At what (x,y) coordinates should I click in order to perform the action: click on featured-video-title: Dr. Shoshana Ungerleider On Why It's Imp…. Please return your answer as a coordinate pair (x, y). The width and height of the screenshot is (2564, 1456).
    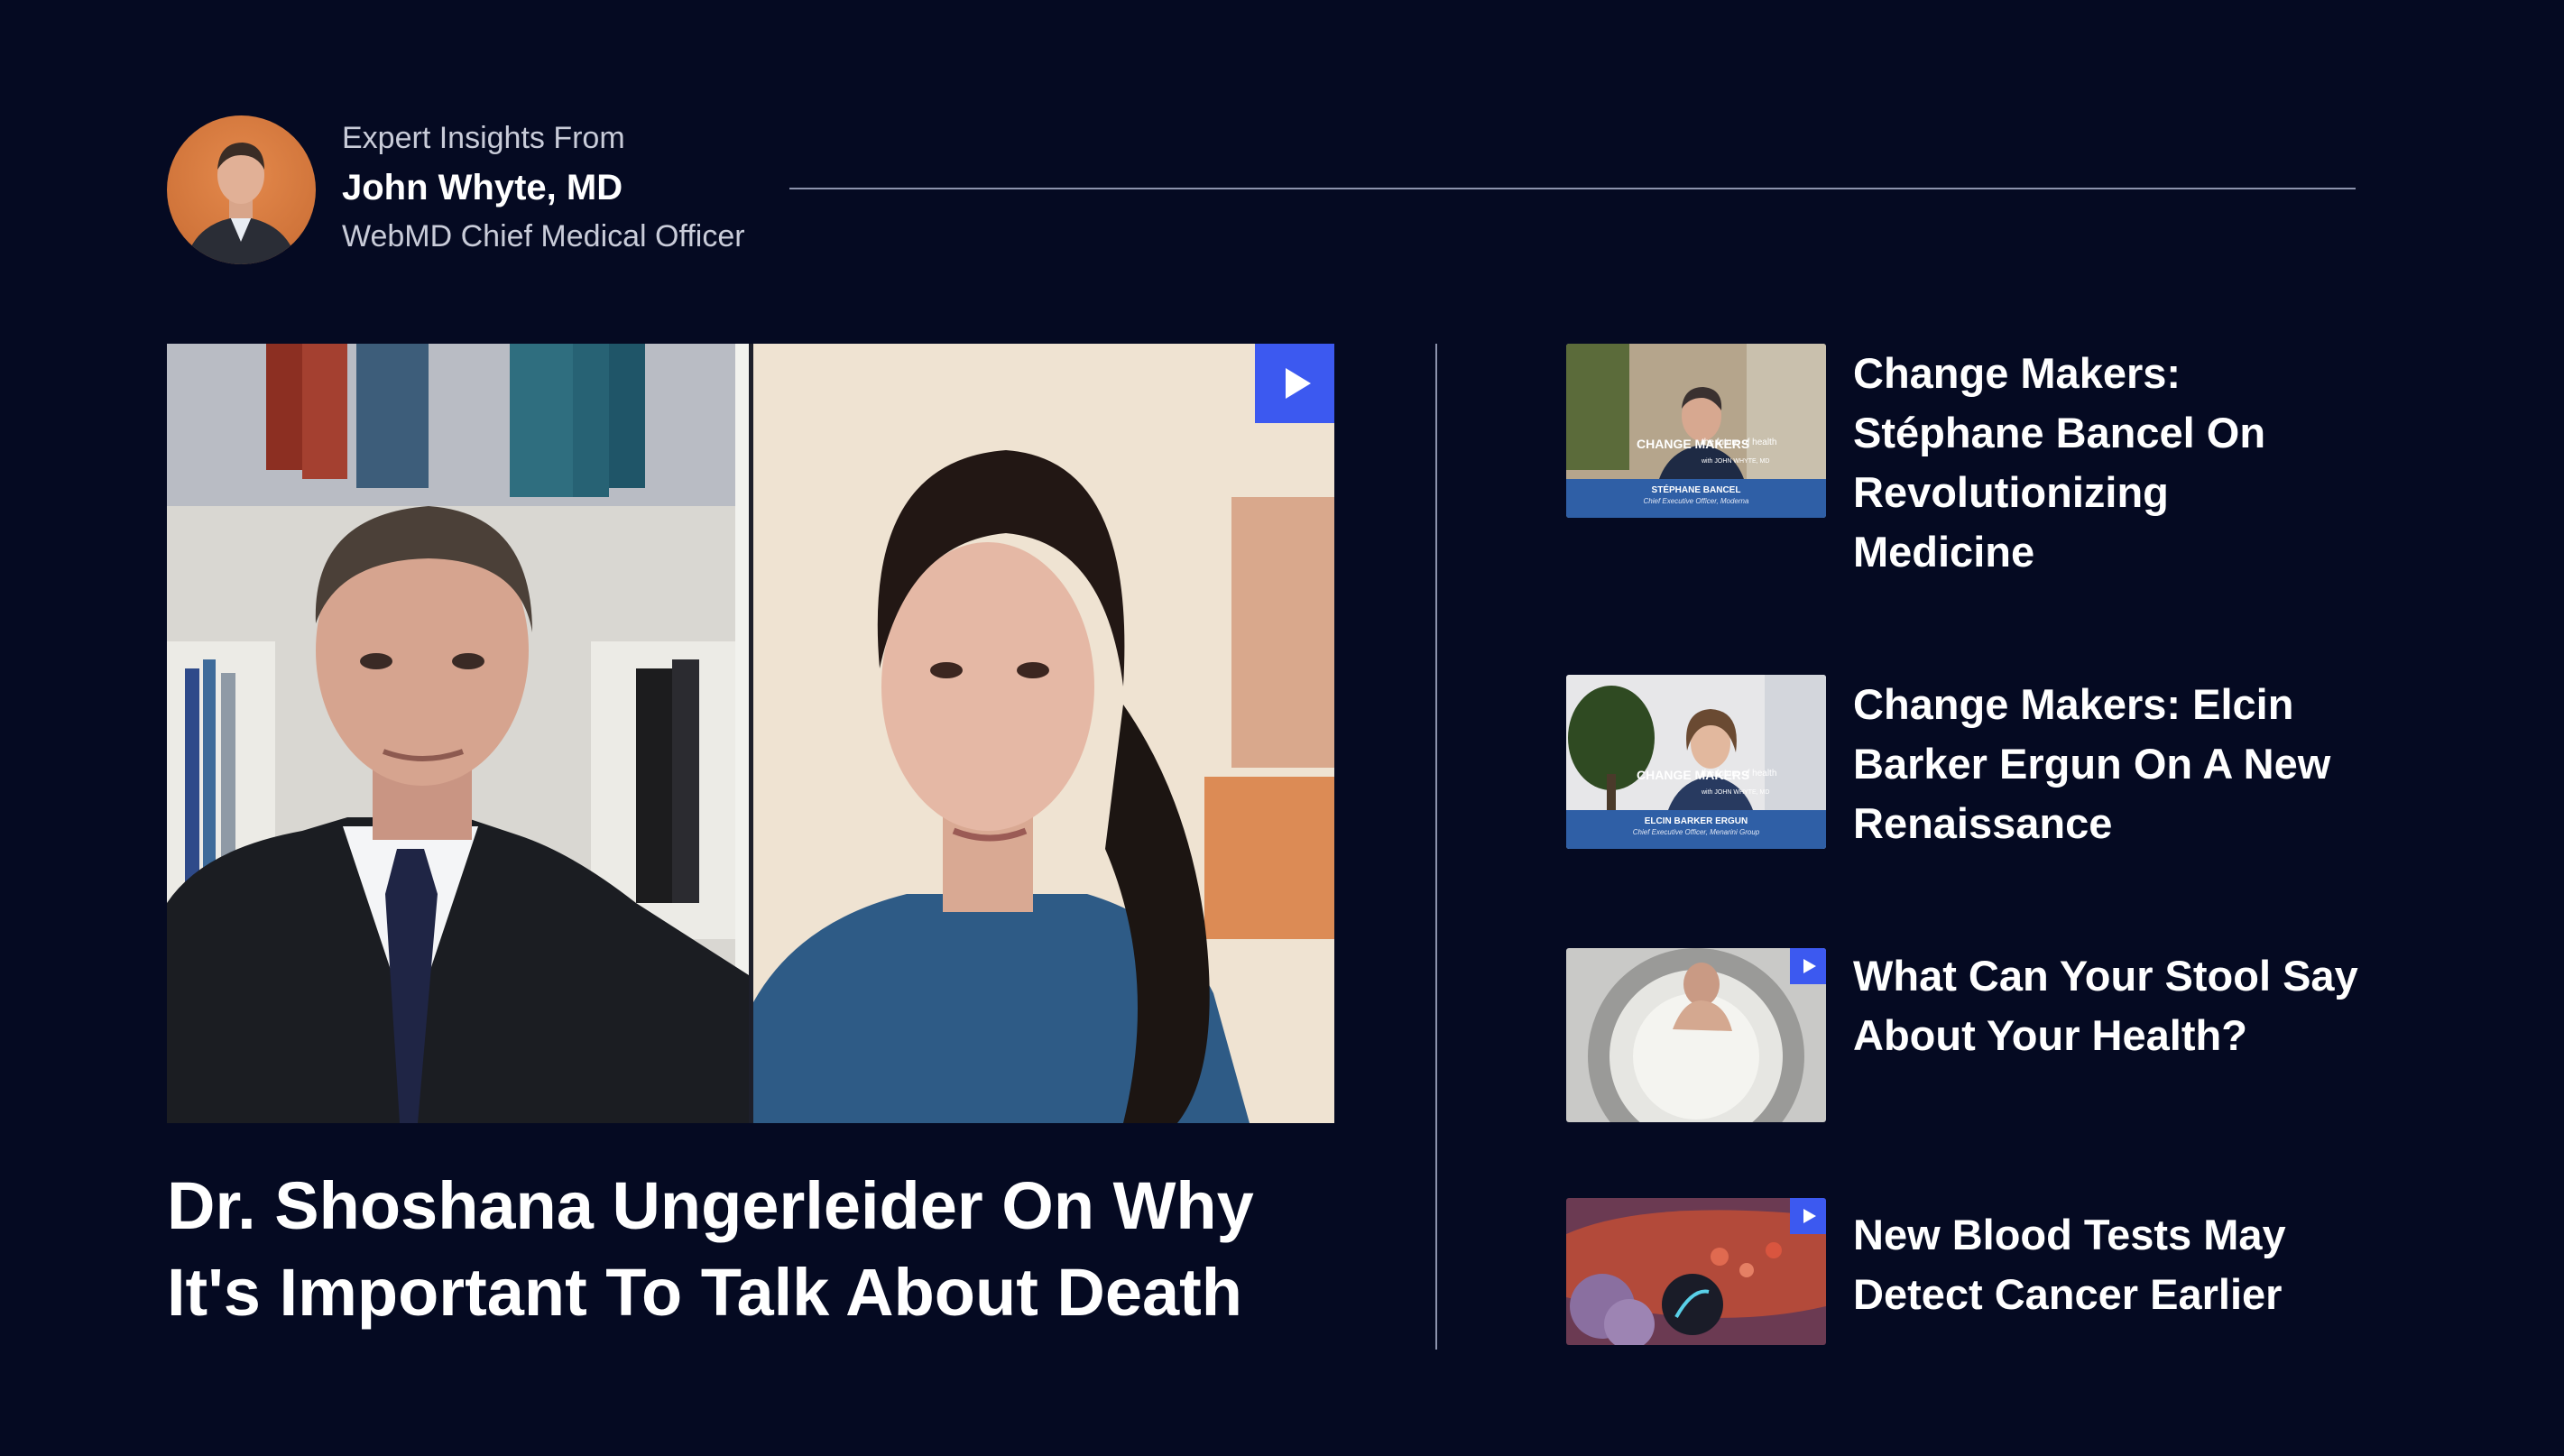
    Looking at the image, I should click on (750, 1249).